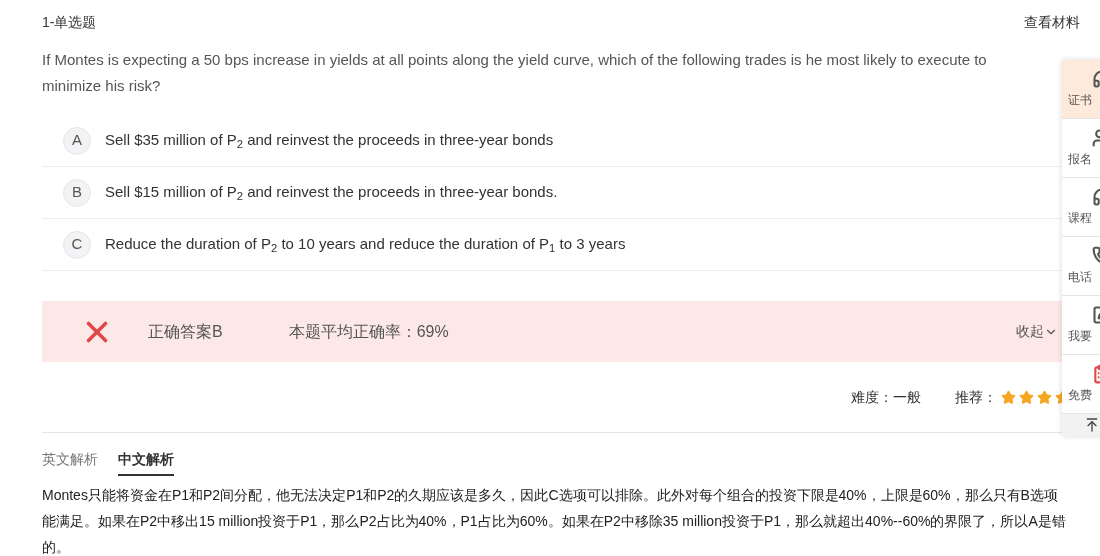 The image size is (1100, 556). What do you see at coordinates (1081, 325) in the screenshot?
I see `side-panel-item: 我要` at bounding box center [1081, 325].